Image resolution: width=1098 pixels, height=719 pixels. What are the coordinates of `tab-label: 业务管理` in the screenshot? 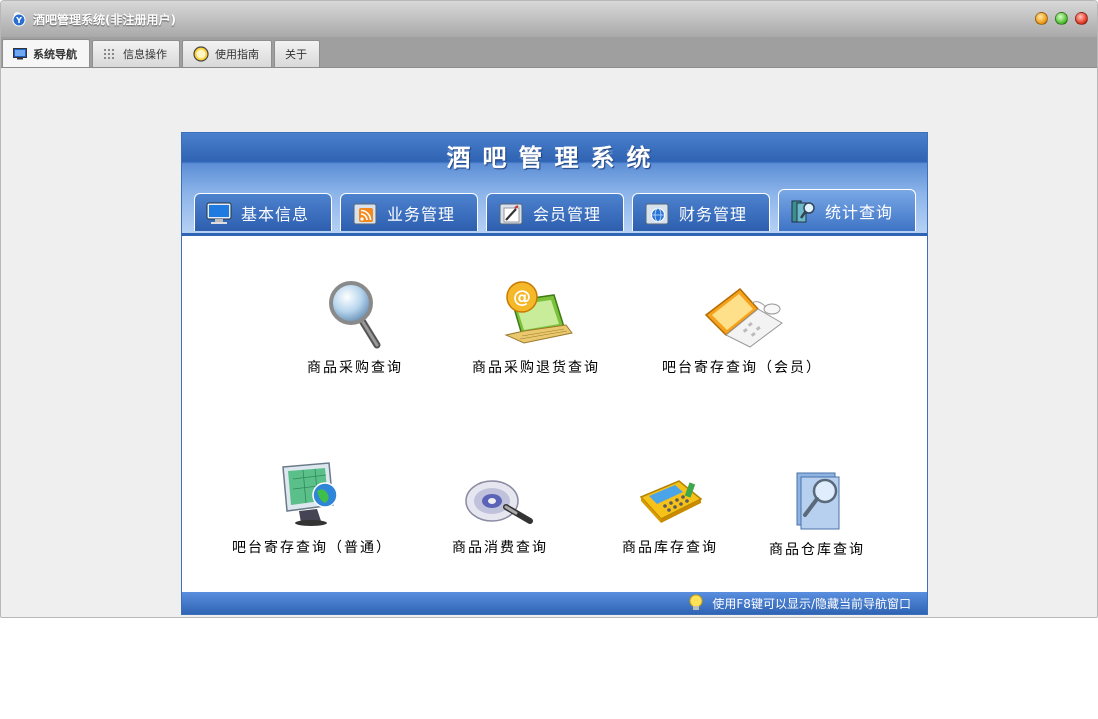 It's located at (421, 214).